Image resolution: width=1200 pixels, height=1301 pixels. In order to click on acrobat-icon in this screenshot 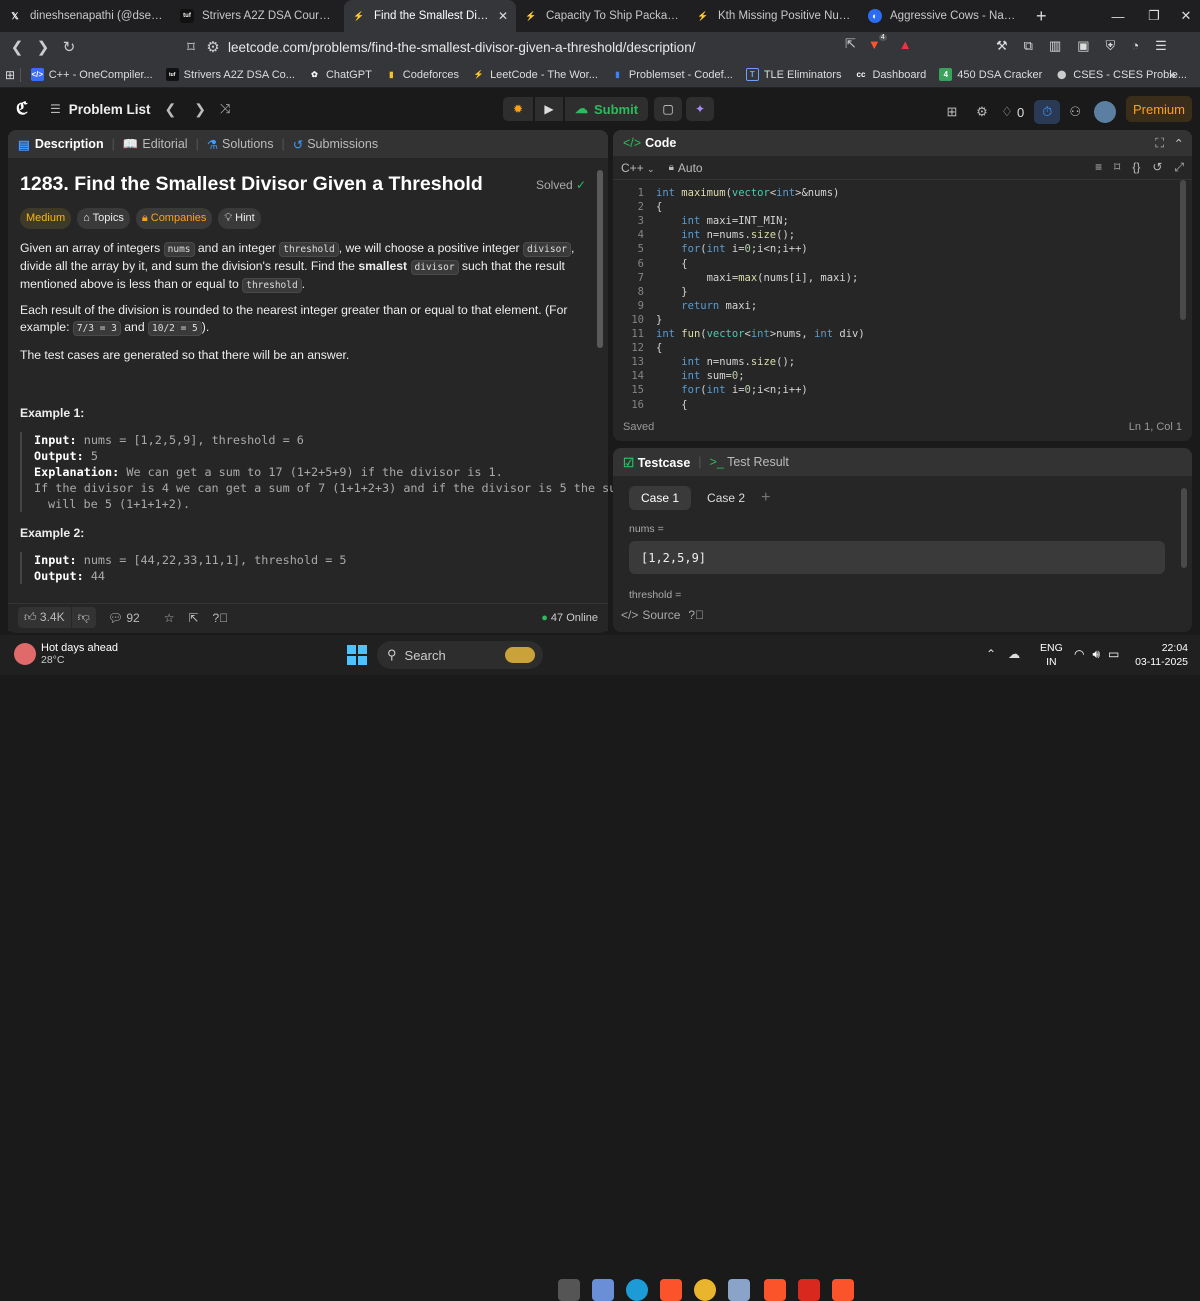, I will do `click(809, 1290)`.